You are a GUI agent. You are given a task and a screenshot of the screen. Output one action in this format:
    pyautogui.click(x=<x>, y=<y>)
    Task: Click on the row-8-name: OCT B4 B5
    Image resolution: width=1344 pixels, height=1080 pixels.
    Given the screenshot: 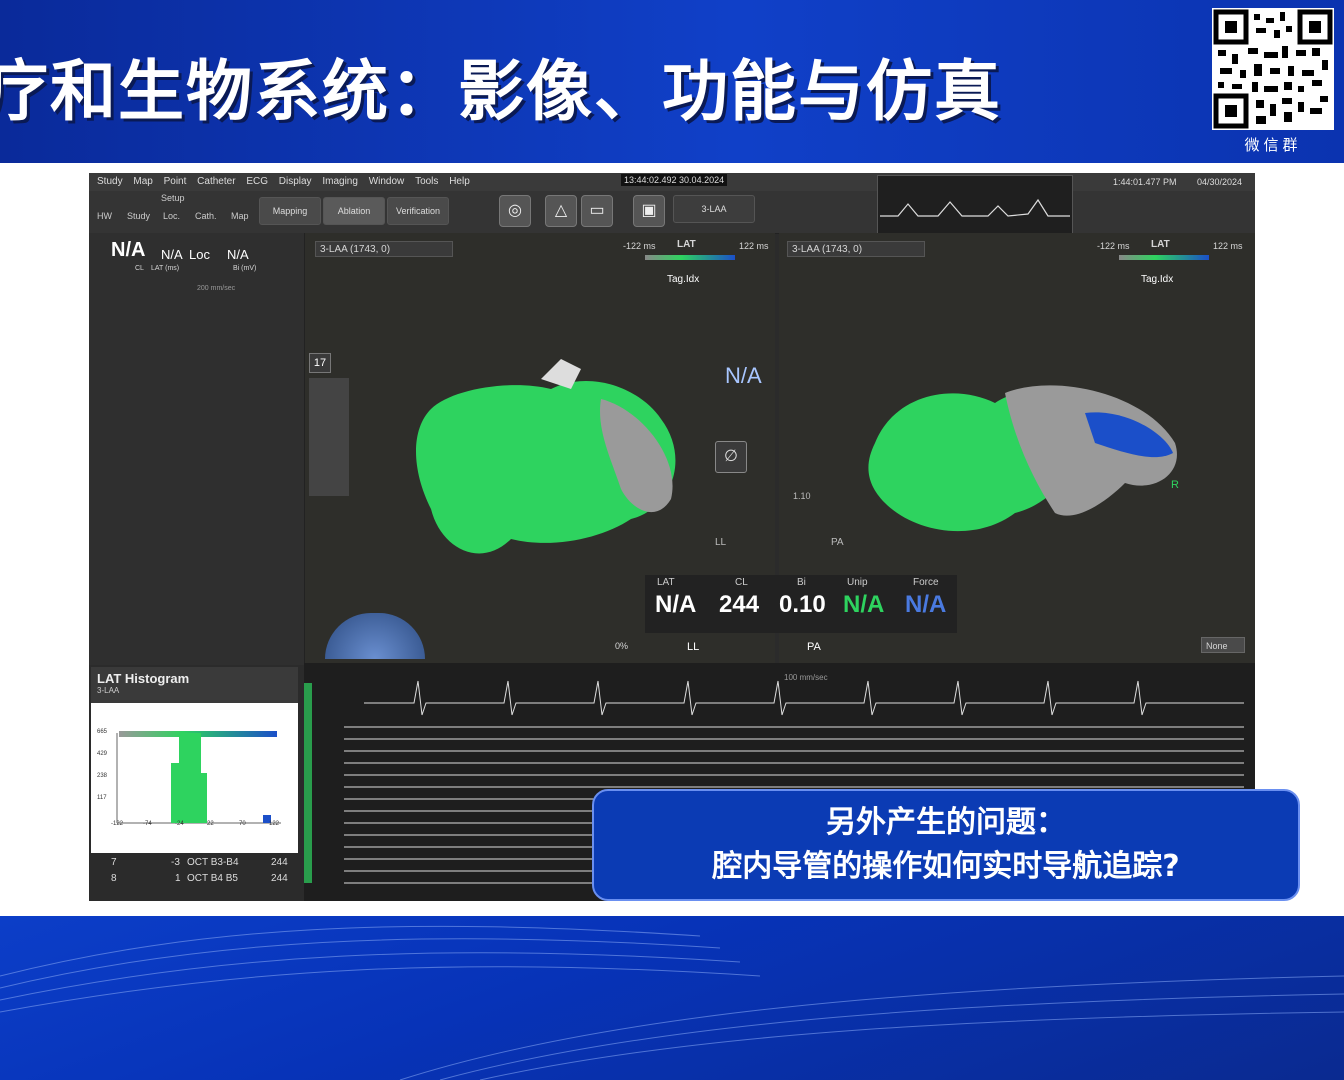 What is the action you would take?
    pyautogui.click(x=212, y=878)
    